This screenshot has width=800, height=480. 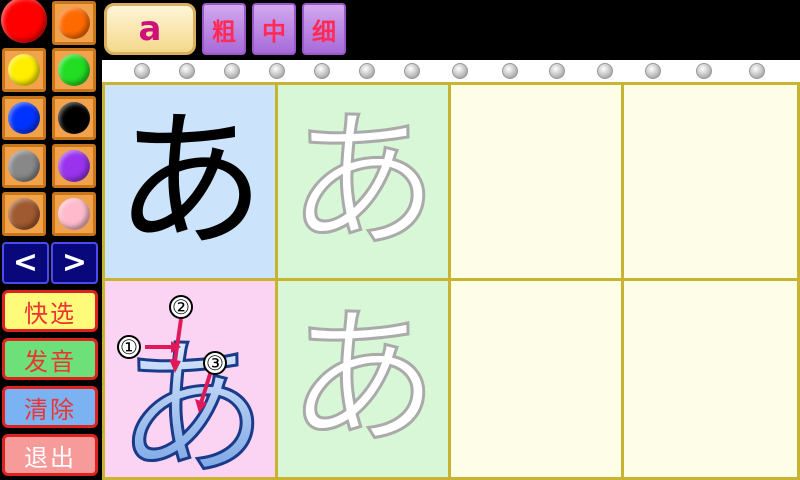 What do you see at coordinates (224, 31) in the screenshot?
I see `thick-label: 粗` at bounding box center [224, 31].